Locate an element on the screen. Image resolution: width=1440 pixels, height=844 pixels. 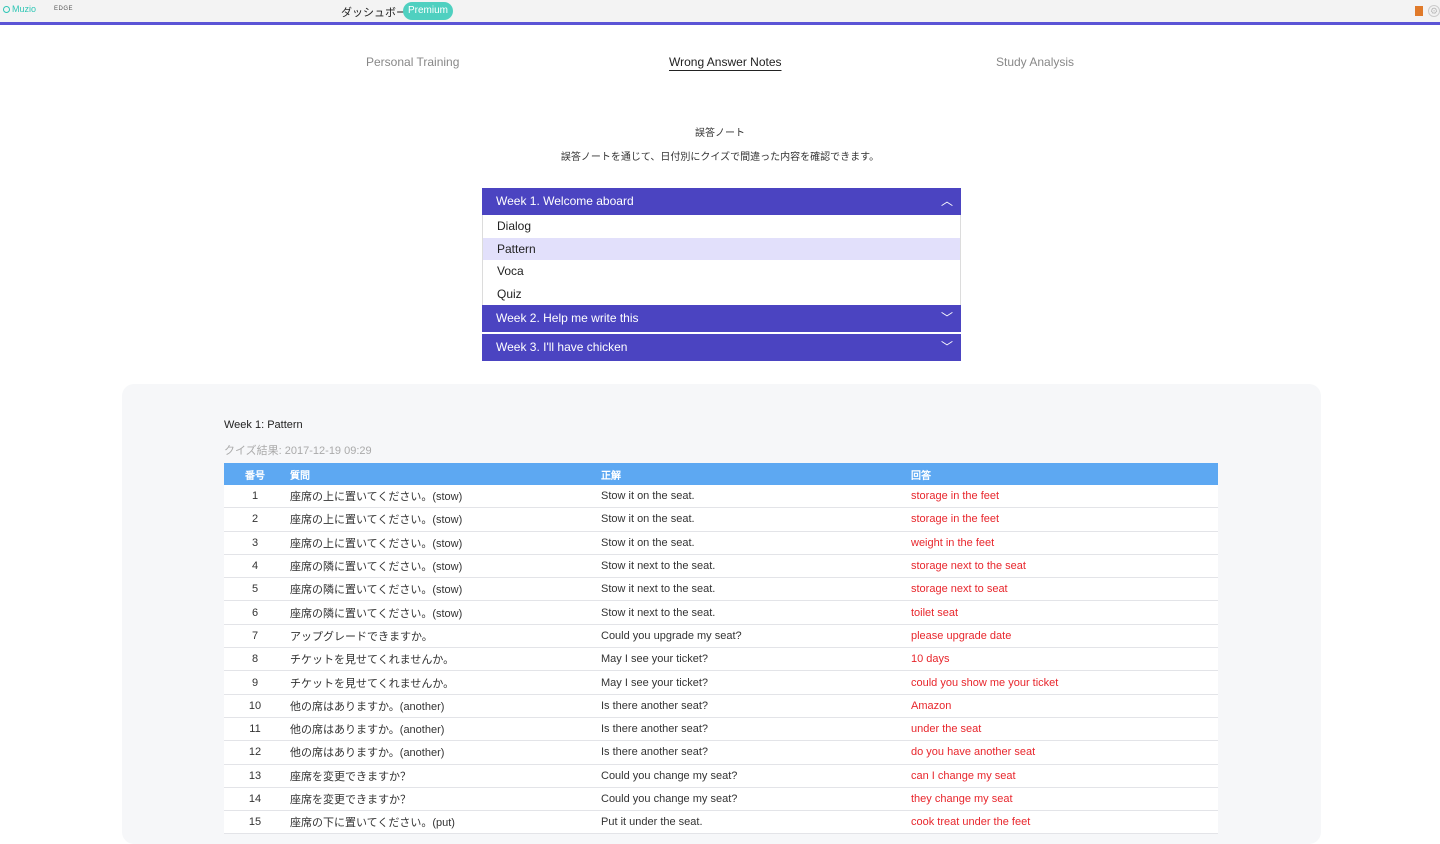
row-user-answer: weight in the feet is located at coordinates (953, 542).